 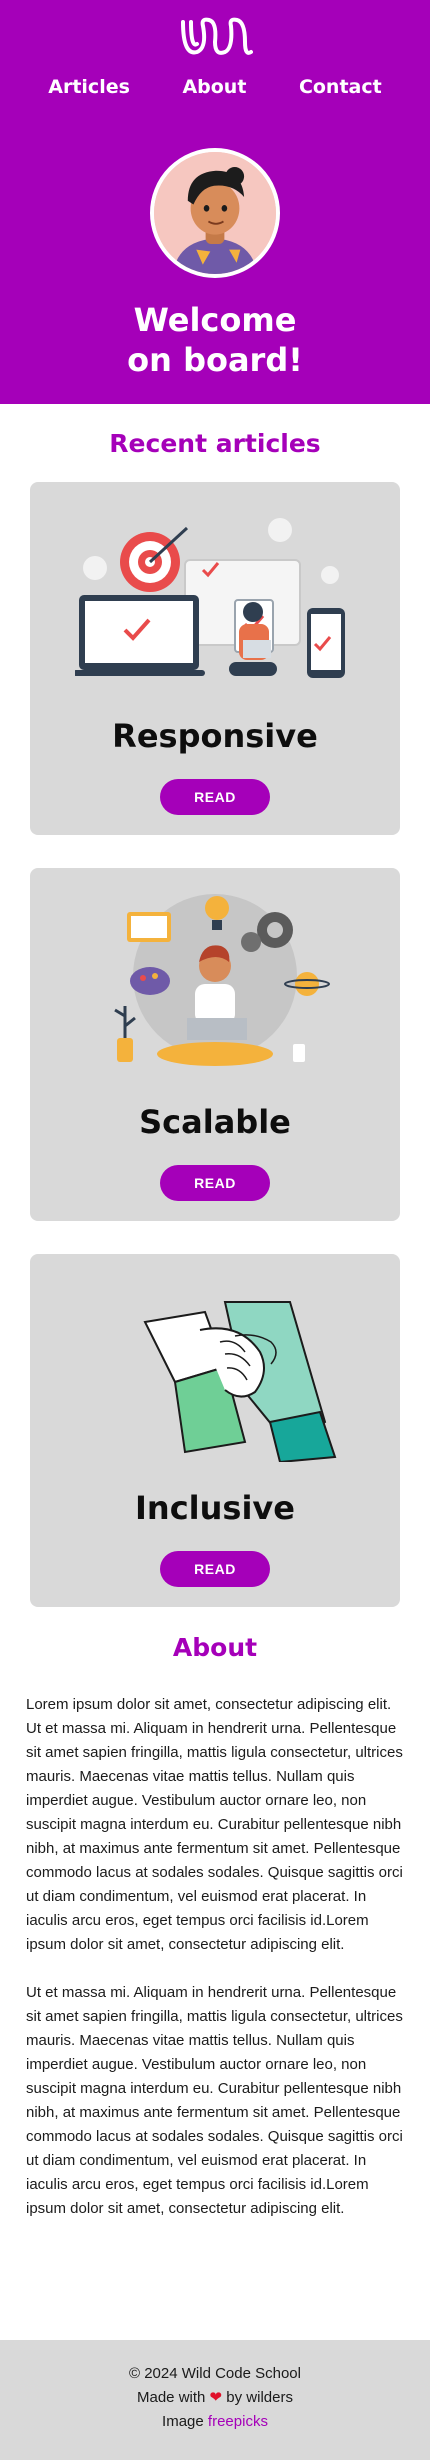 What do you see at coordinates (215, 320) in the screenshot?
I see `hero-title-line1: Welcome` at bounding box center [215, 320].